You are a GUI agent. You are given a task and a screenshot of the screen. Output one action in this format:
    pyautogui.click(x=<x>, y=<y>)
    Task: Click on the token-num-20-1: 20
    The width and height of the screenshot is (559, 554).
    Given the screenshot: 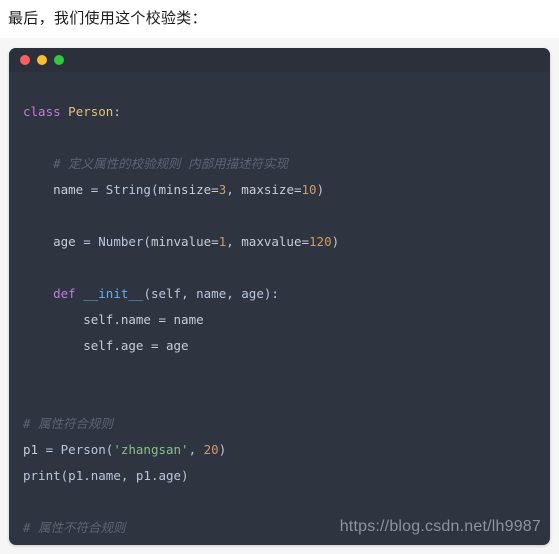 What is the action you would take?
    pyautogui.click(x=211, y=449)
    